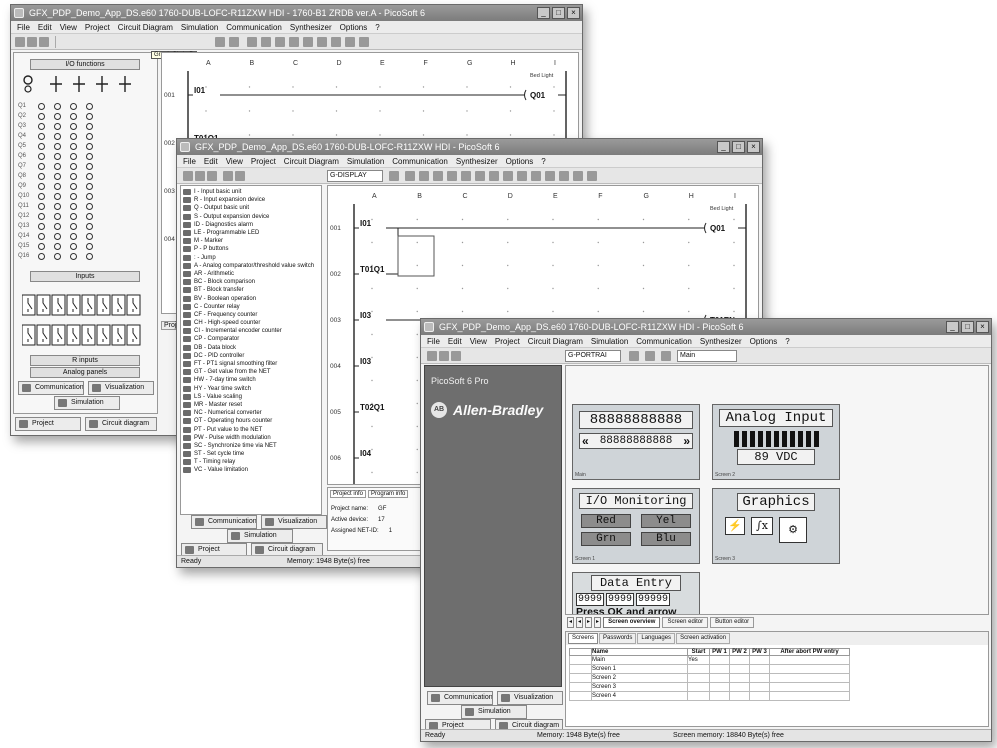  What do you see at coordinates (251, 438) in the screenshot?
I see `tree-item: PW - Pulse width modulation` at bounding box center [251, 438].